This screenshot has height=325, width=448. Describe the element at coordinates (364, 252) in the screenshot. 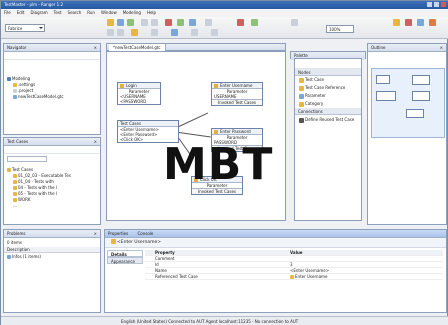

I see `header-value: Value` at that location.